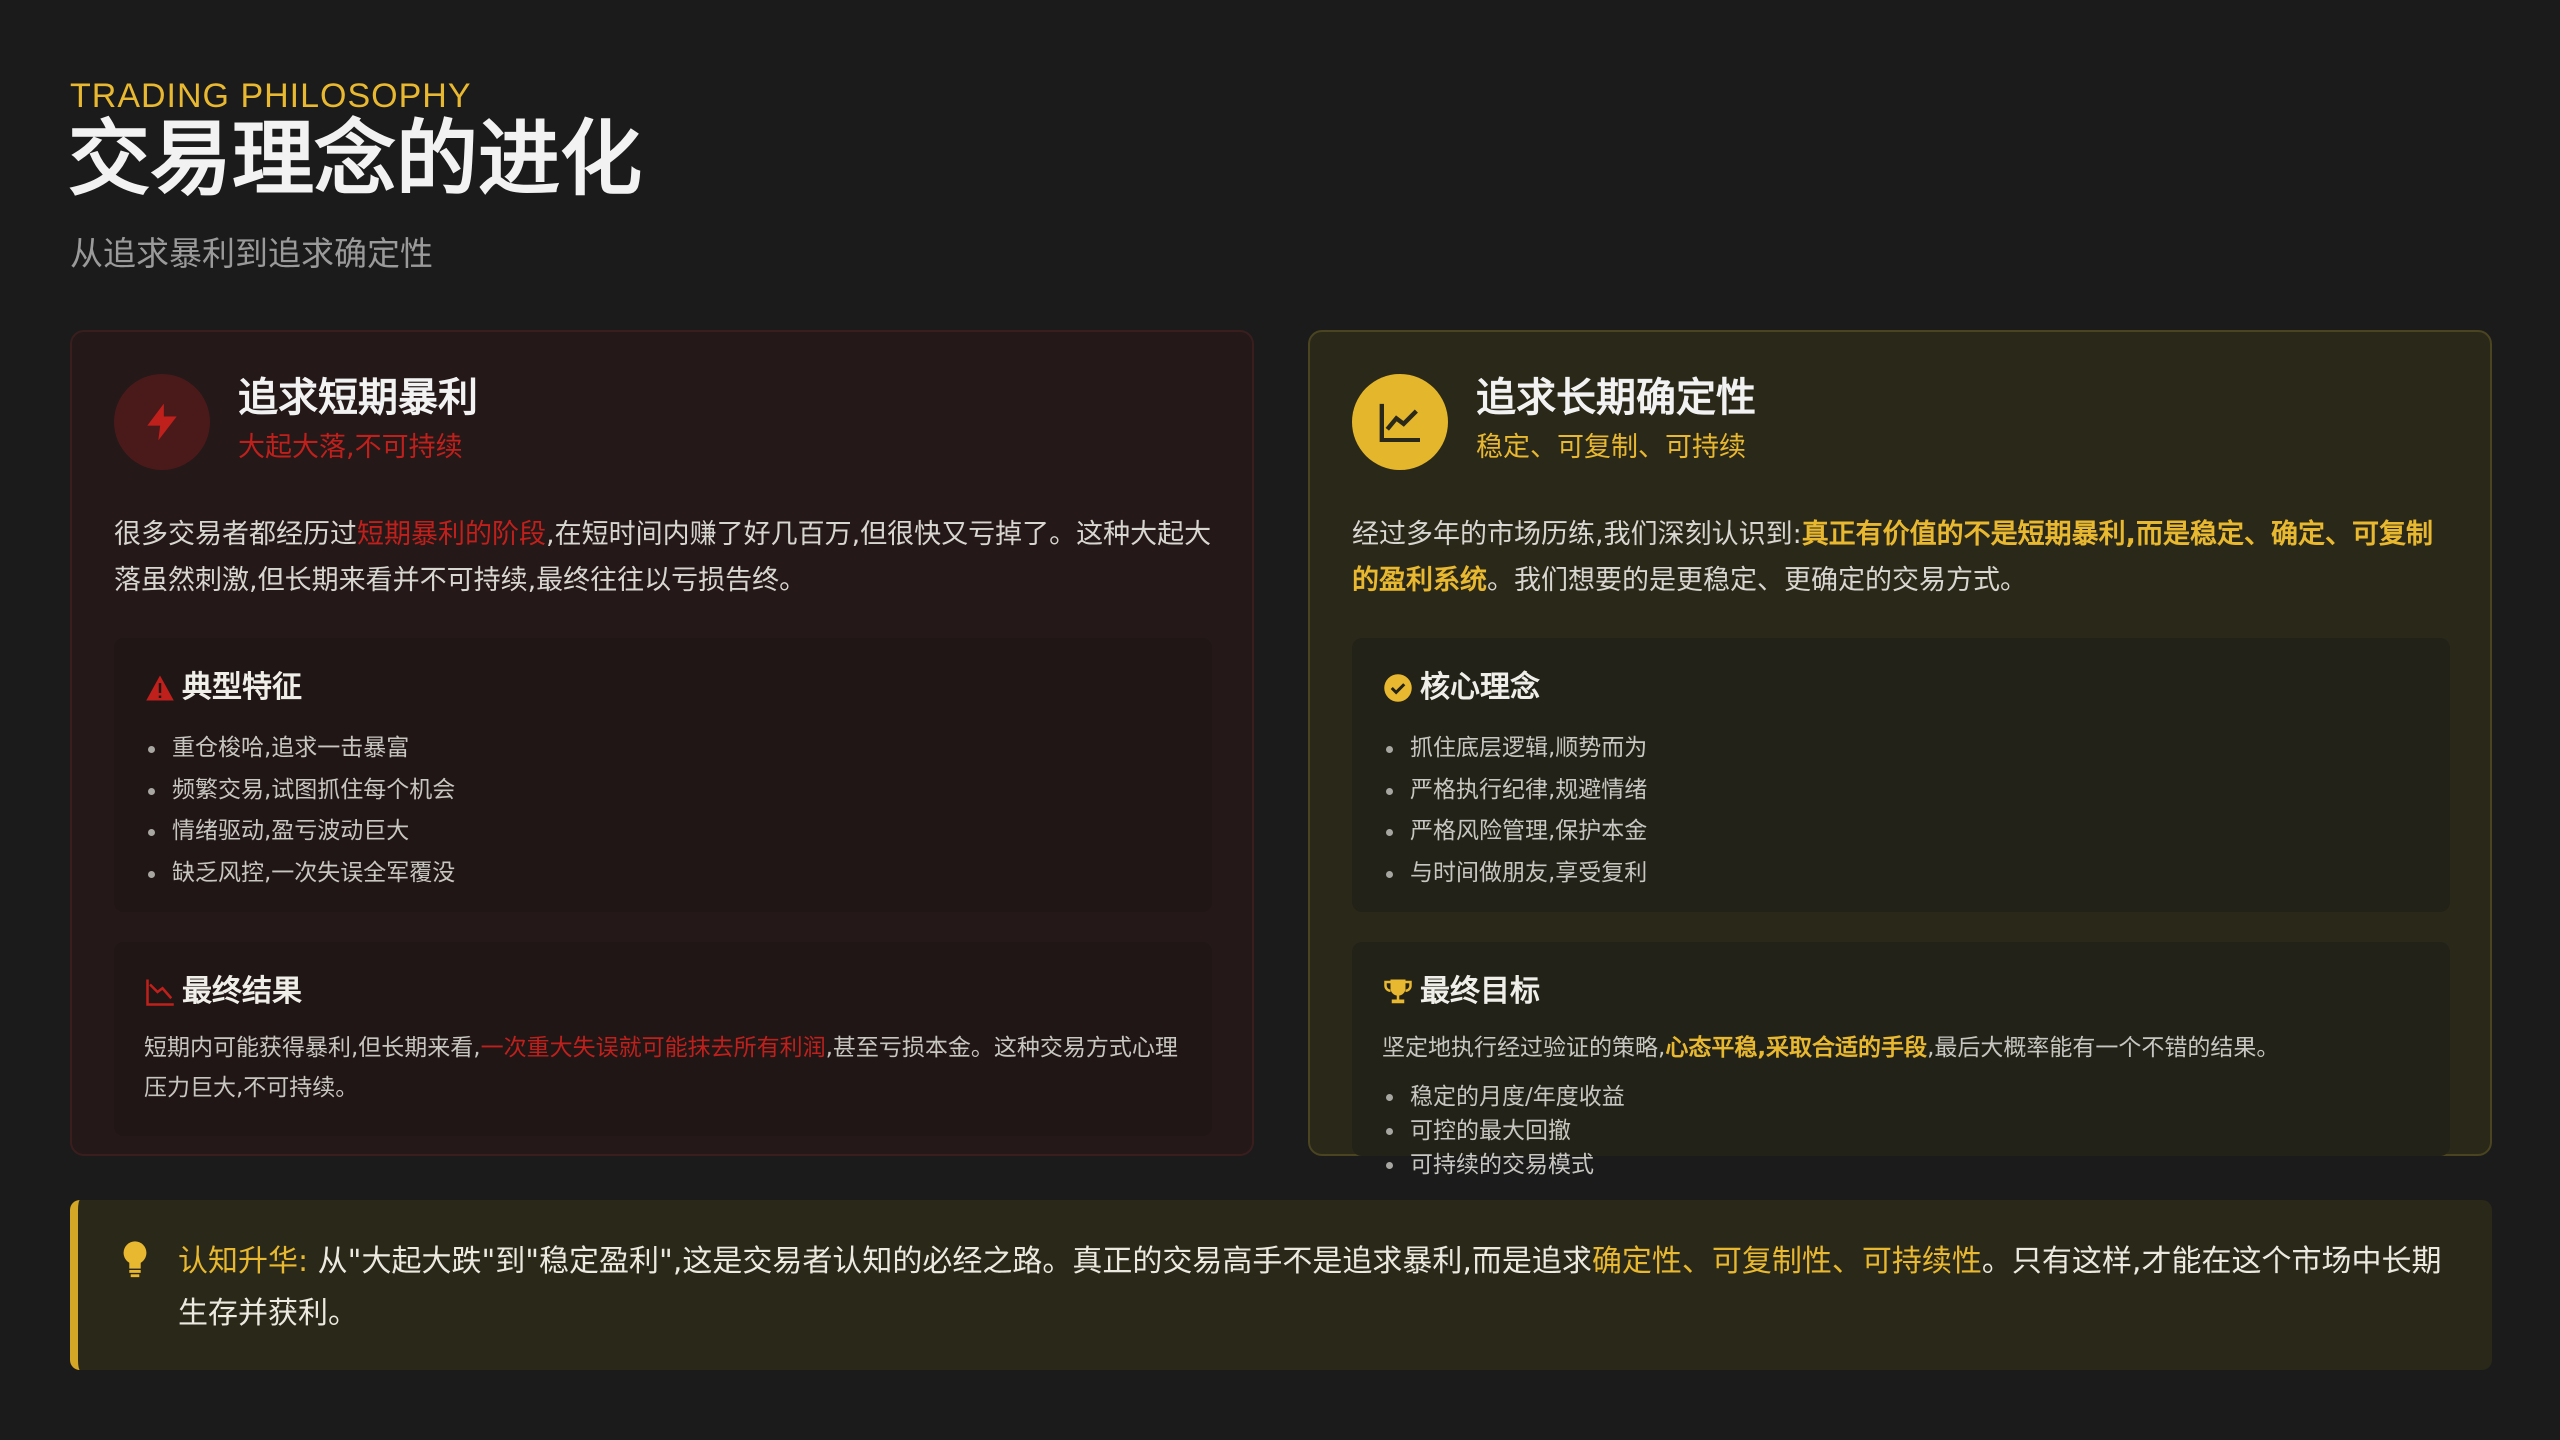  What do you see at coordinates (242, 991) in the screenshot?
I see `card-title: 最终结果` at bounding box center [242, 991].